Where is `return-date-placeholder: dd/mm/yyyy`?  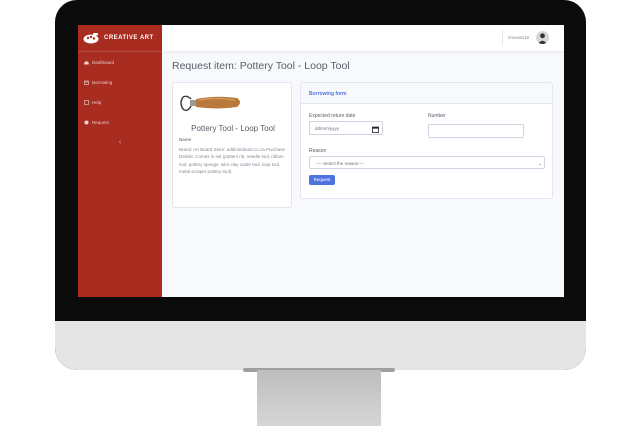 return-date-placeholder: dd/mm/yyyy is located at coordinates (327, 128).